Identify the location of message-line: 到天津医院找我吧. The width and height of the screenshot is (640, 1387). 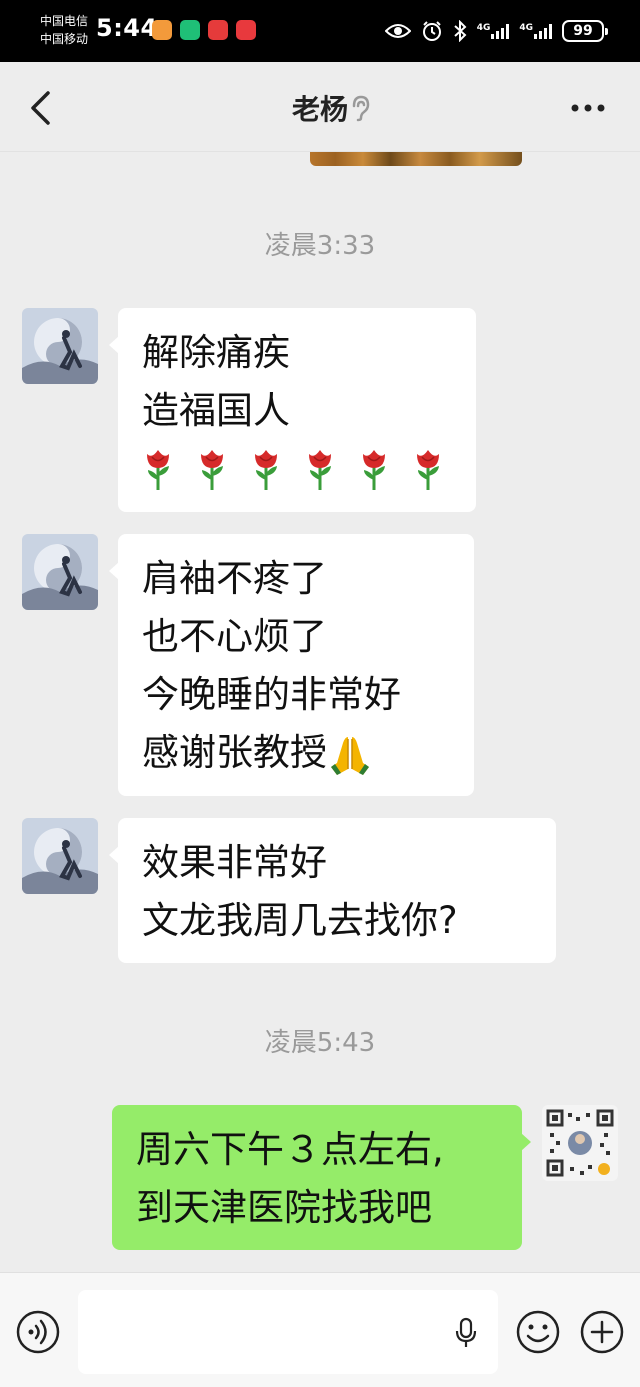
(284, 1207).